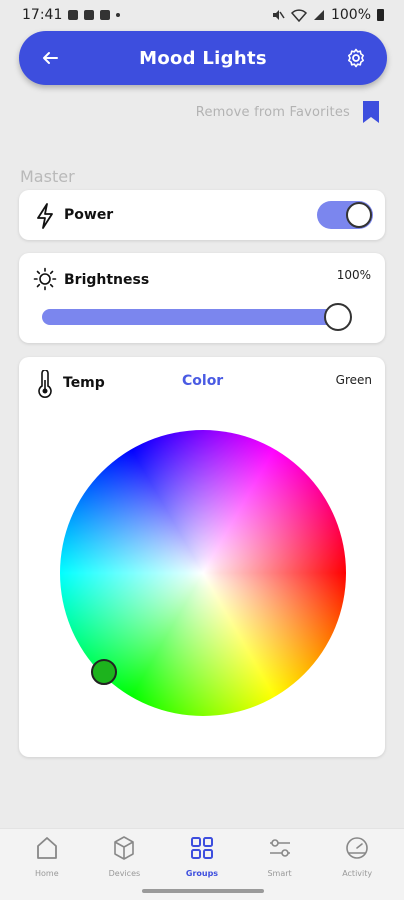  What do you see at coordinates (380, 15) in the screenshot?
I see `battery-icon` at bounding box center [380, 15].